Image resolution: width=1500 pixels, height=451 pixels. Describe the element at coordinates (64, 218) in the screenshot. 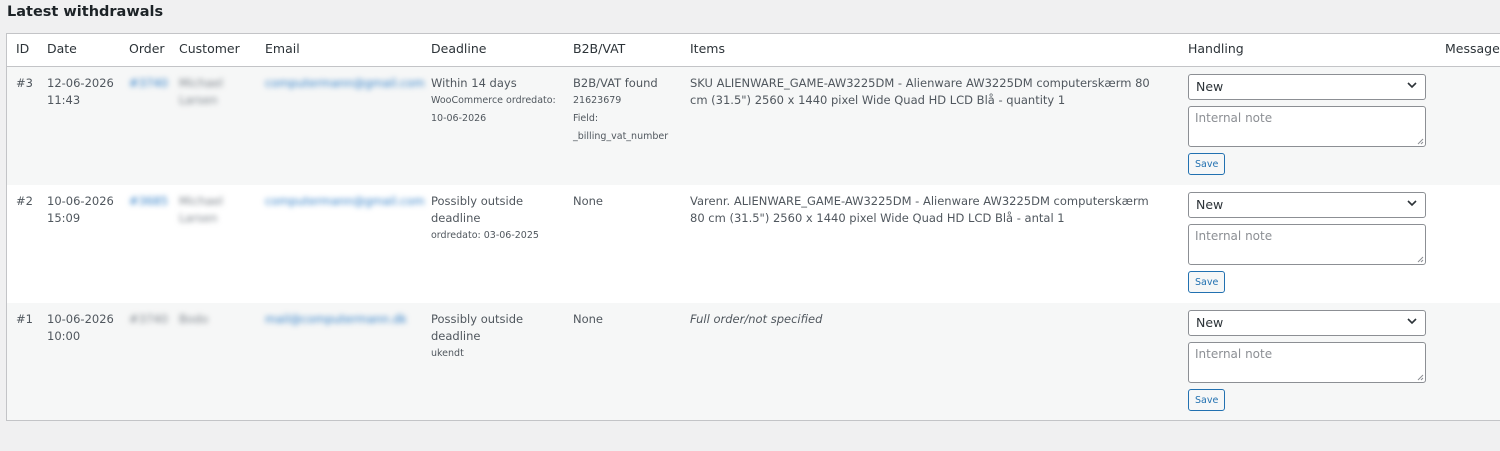

I see `row-date-time: 15:09` at that location.